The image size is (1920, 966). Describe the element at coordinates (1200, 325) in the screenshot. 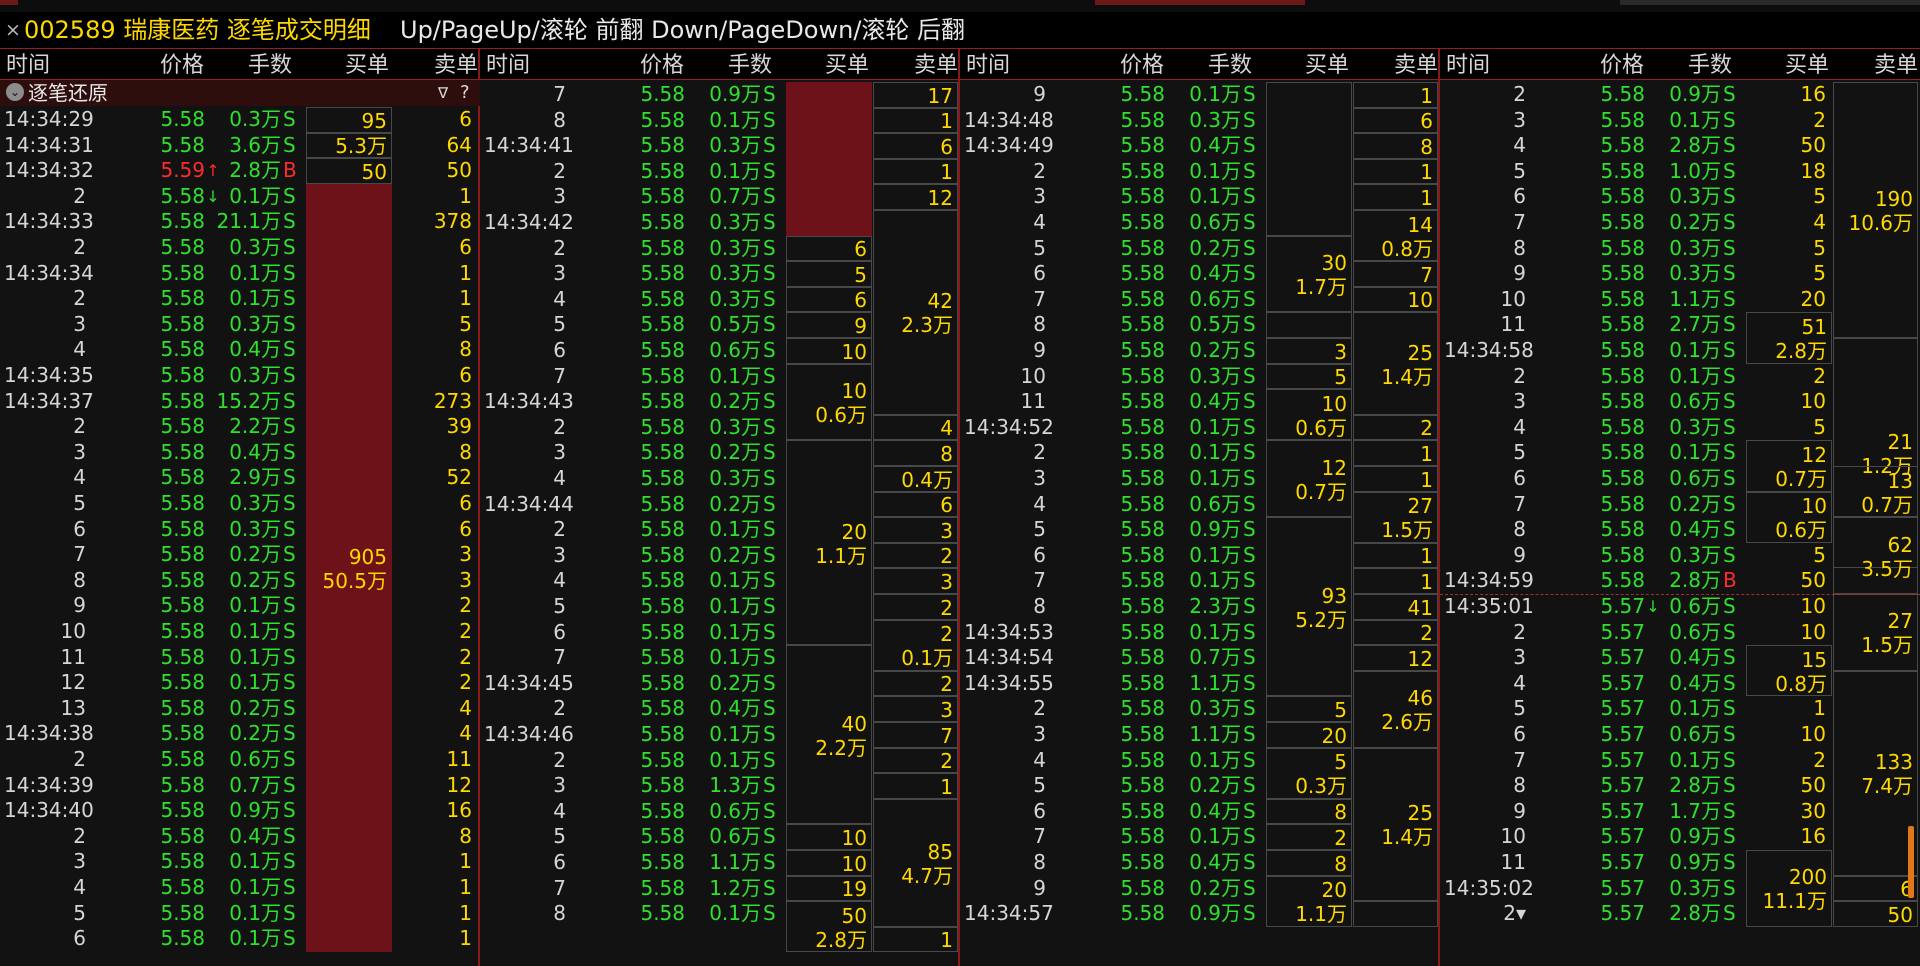

I see `tick-row: 8 5.58 0.5万 S` at that location.